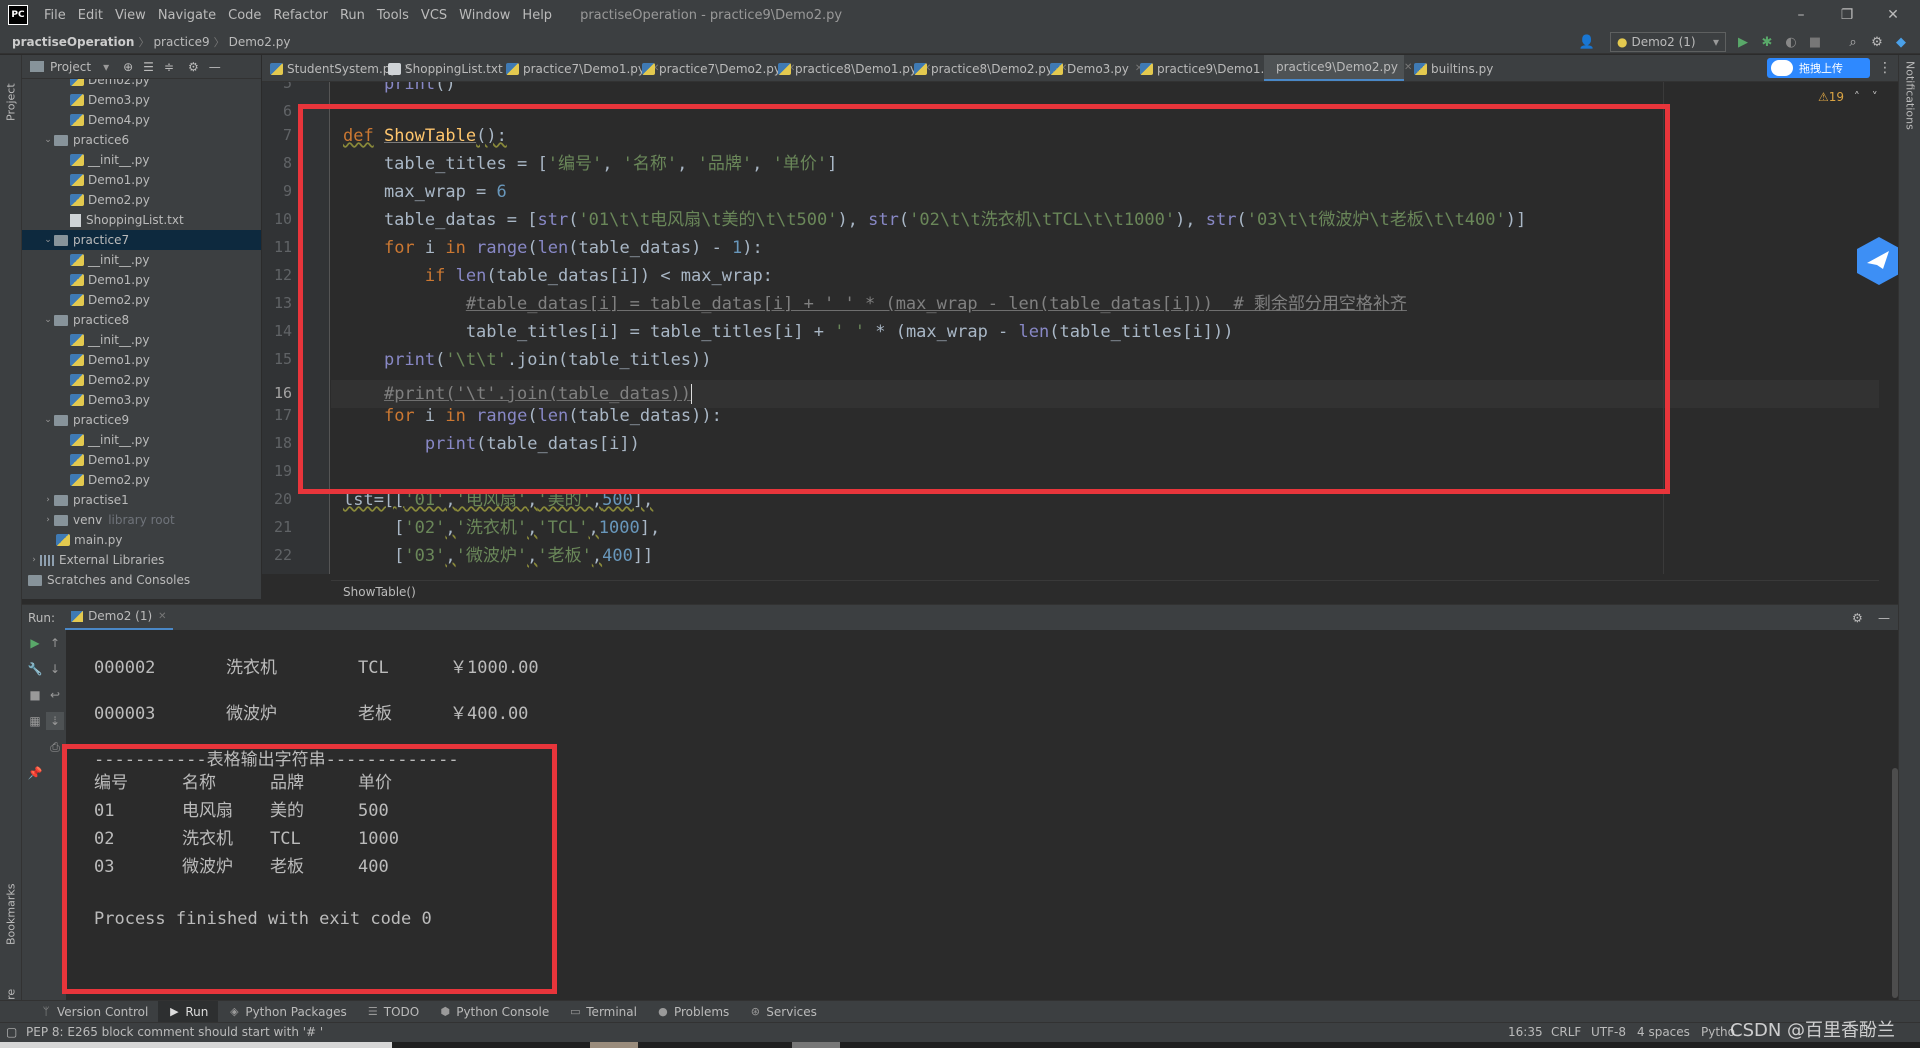 The width and height of the screenshot is (1920, 1048). I want to click on more-options-icon: ⋮, so click(1885, 68).